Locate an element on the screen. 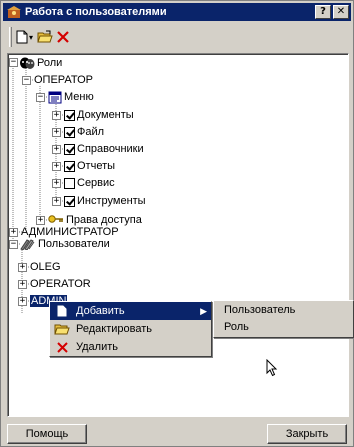 The width and height of the screenshot is (354, 447). submenu-item-role: Роль is located at coordinates (283, 326).